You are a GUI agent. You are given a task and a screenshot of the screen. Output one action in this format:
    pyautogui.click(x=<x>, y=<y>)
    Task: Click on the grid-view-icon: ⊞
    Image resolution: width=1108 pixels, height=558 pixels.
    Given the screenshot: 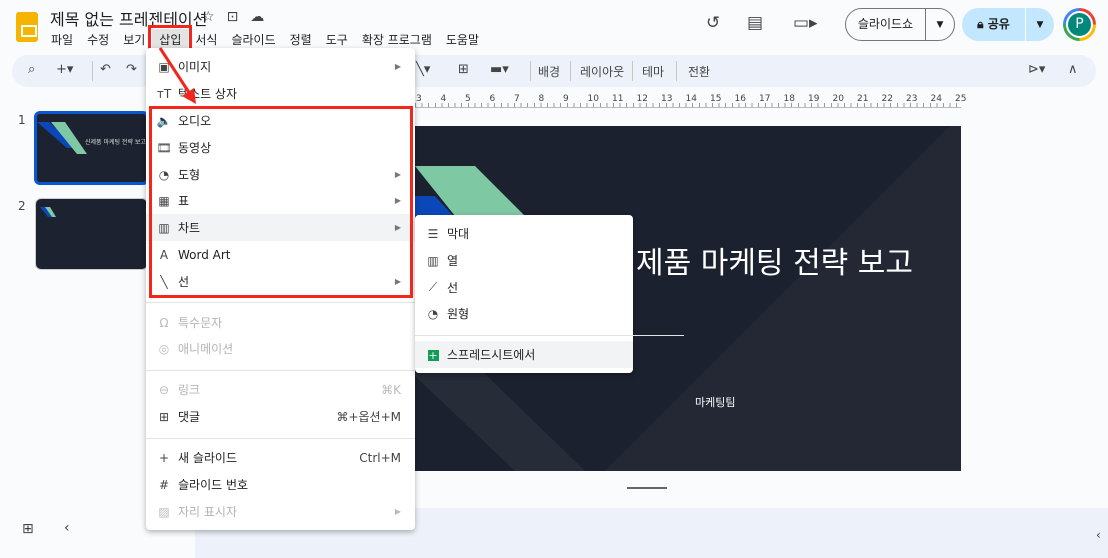 What is the action you would take?
    pyautogui.click(x=28, y=529)
    